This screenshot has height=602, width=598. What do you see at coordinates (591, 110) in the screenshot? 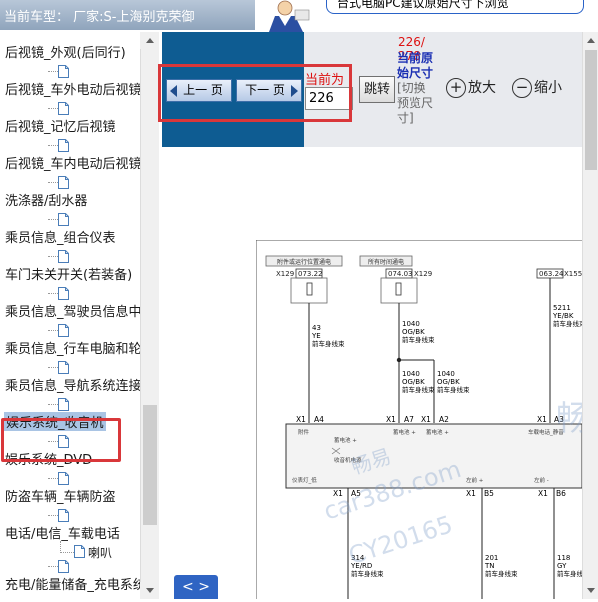
I see `main-scroll-thumb` at bounding box center [591, 110].